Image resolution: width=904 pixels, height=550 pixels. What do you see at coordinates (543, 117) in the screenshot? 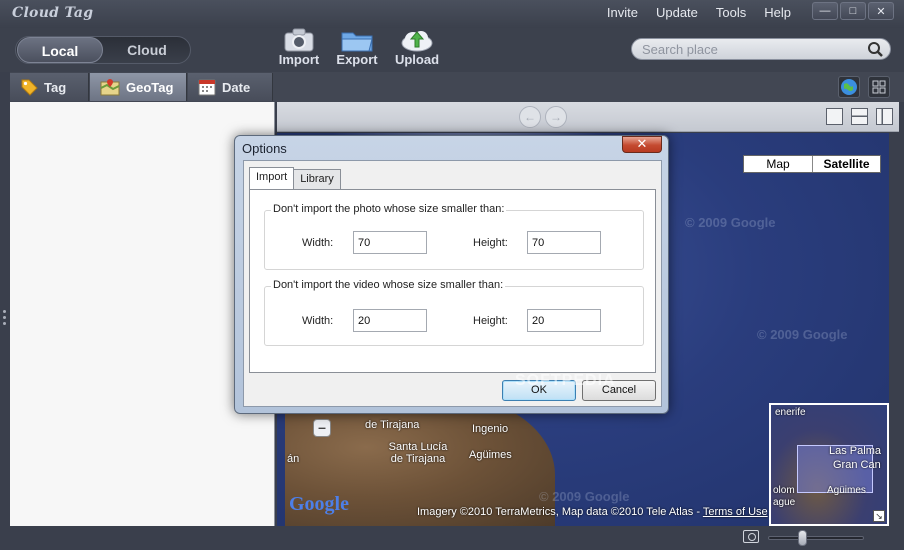
I see `map-nav: ← →` at bounding box center [543, 117].